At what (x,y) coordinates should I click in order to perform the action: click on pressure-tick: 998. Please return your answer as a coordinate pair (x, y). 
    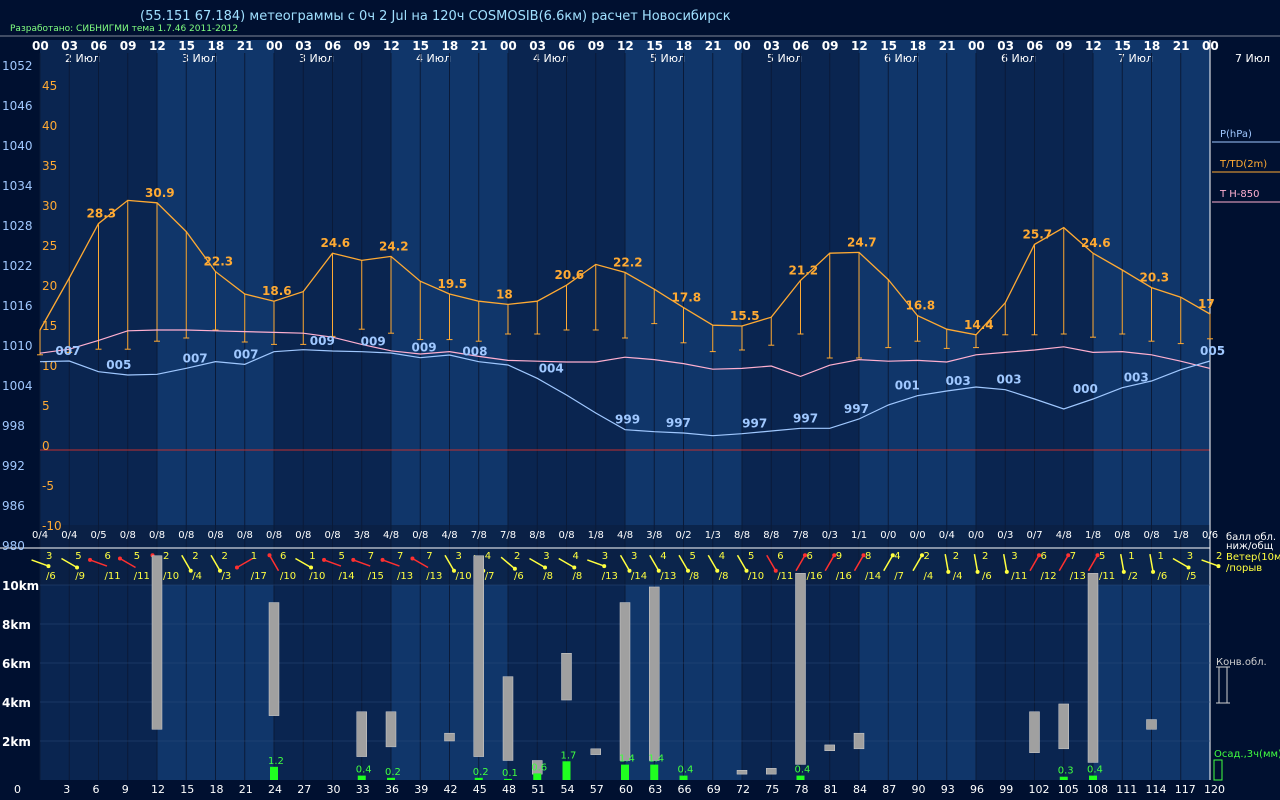
    Looking at the image, I should click on (13, 426).